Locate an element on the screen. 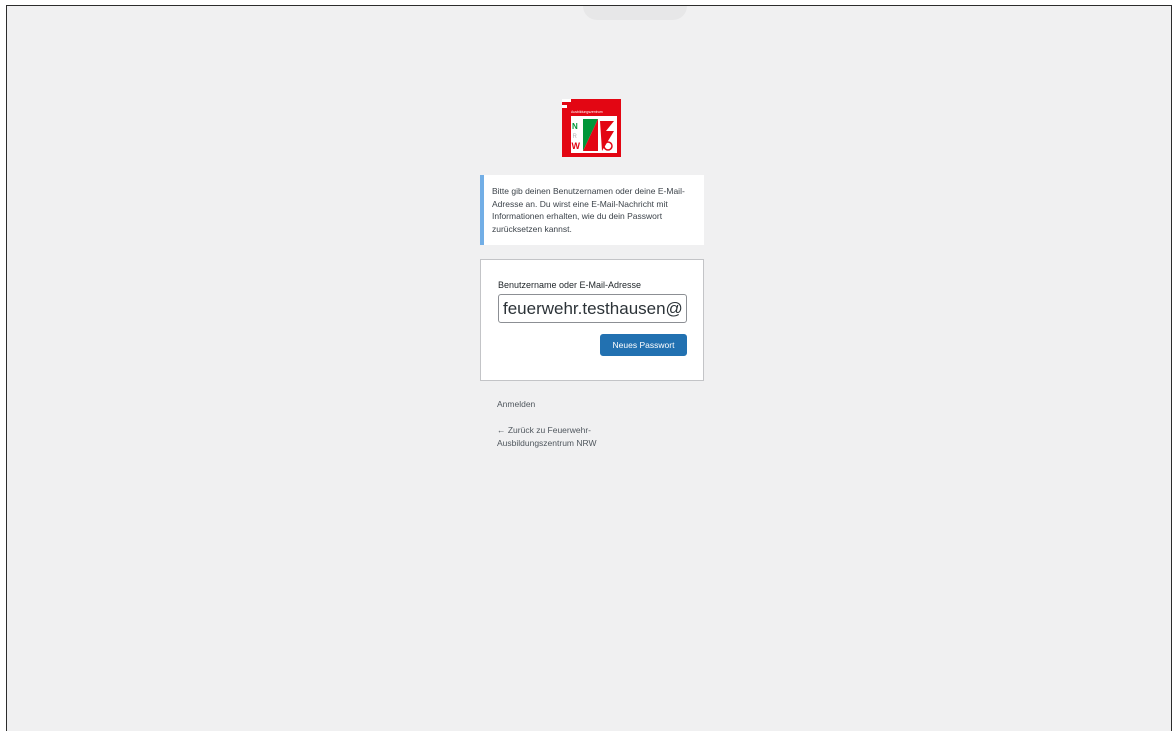 This screenshot has width=1174, height=733. logo-letter-r: R is located at coordinates (575, 137).